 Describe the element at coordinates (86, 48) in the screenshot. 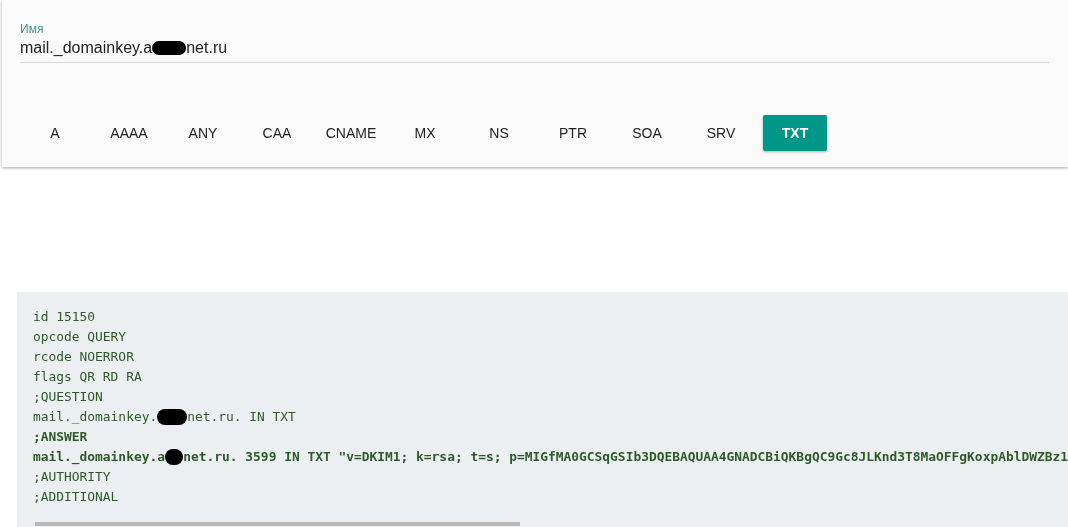

I see `field-value: mail._domainkey.a` at that location.